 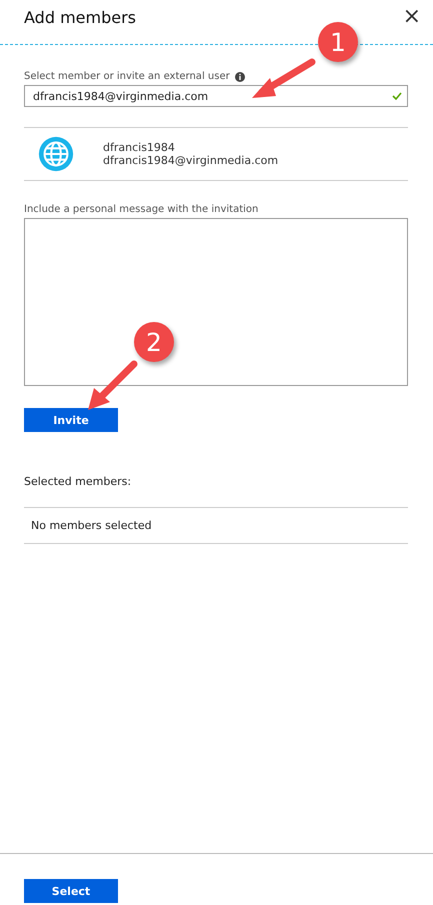 What do you see at coordinates (139, 147) in the screenshot?
I see `member-name: dfrancis1984` at bounding box center [139, 147].